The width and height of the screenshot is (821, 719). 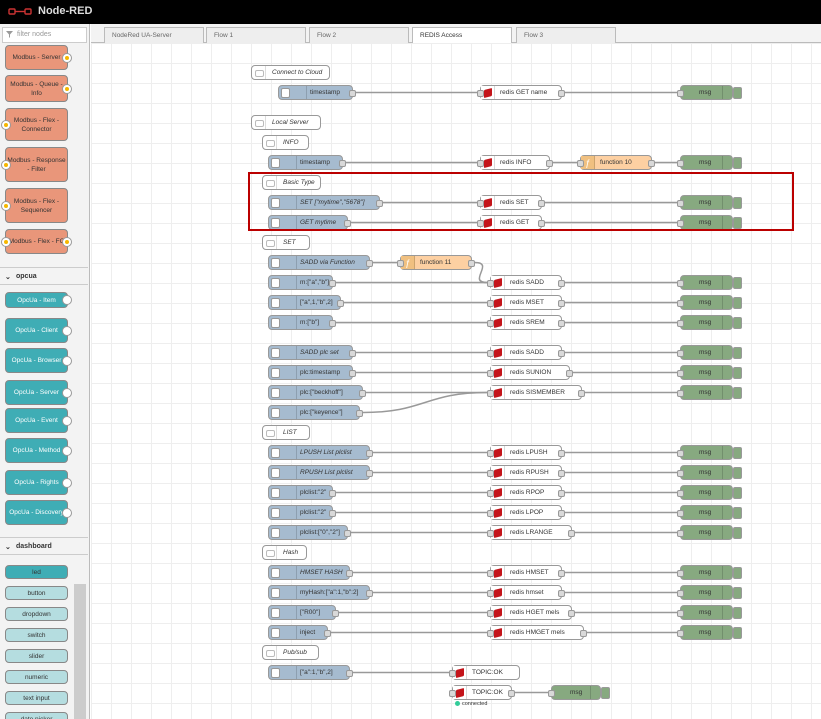 What do you see at coordinates (312, 352) in the screenshot?
I see `inject-node: SADD plc set` at bounding box center [312, 352].